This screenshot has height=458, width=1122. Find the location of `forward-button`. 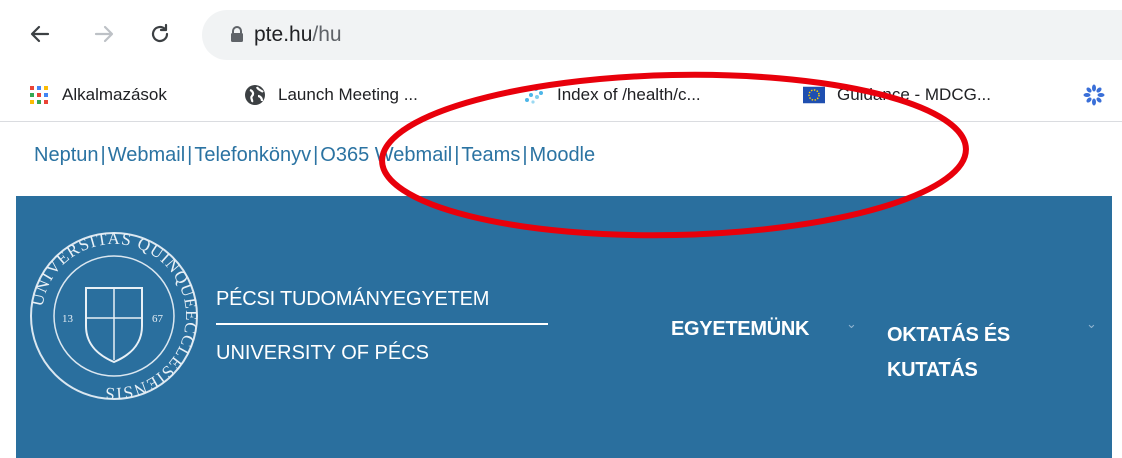

forward-button is located at coordinates (104, 34).